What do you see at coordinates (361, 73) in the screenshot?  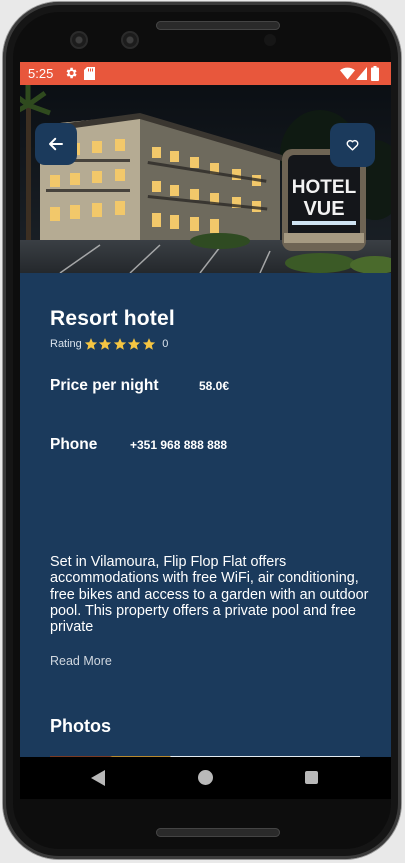 I see `signal-icon` at bounding box center [361, 73].